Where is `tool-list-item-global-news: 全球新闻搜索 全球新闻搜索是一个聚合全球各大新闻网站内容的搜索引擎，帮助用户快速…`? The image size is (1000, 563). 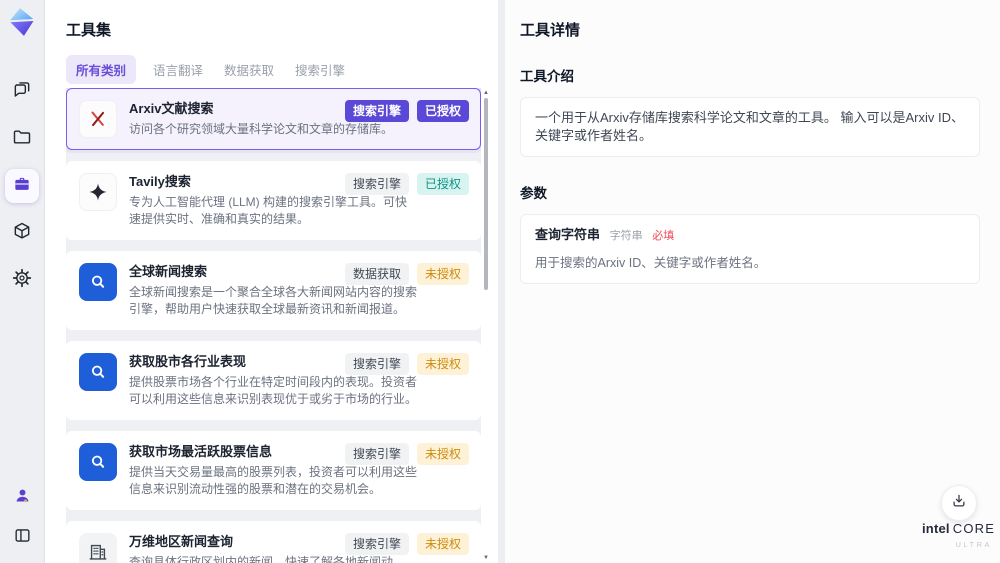 tool-list-item-global-news: 全球新闻搜索 全球新闻搜索是一个聚合全球各大新闻网站内容的搜索引擎，帮助用户快速… is located at coordinates (273, 290).